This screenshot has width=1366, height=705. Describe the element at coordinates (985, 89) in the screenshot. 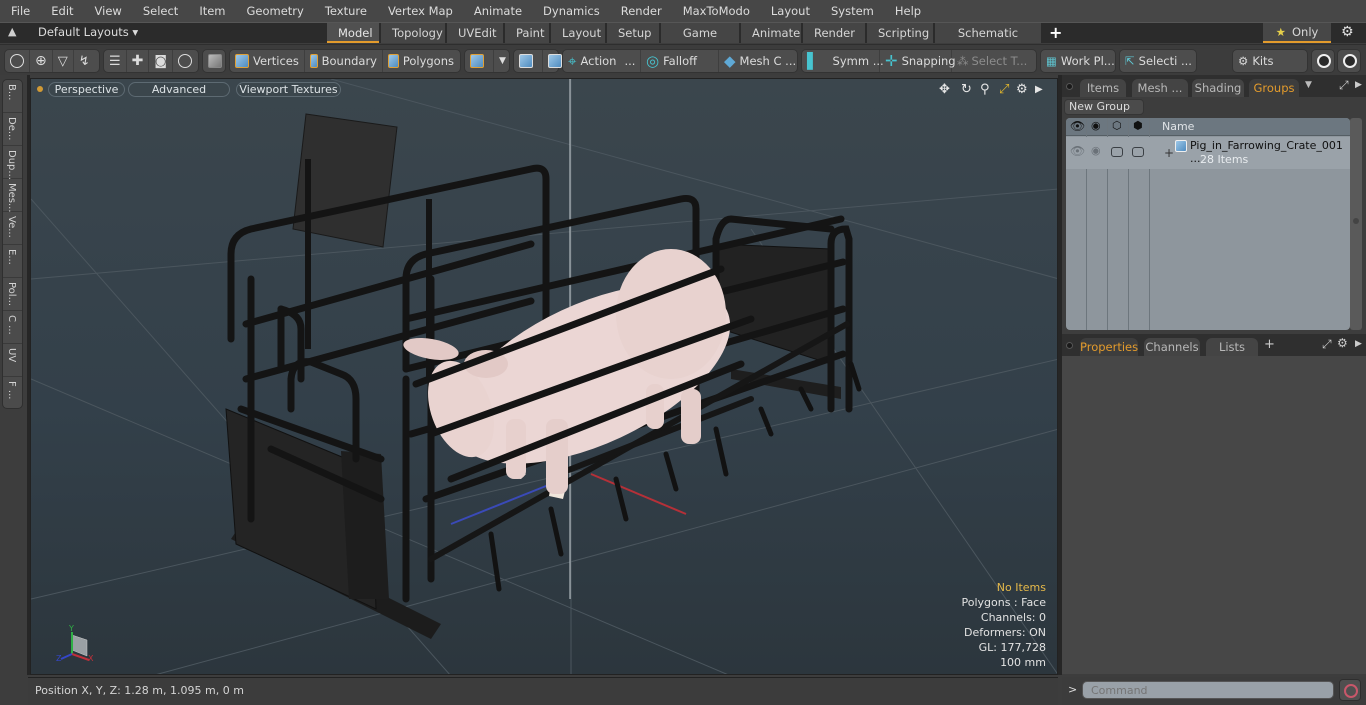

I see `zoom-icon: ⚲` at that location.